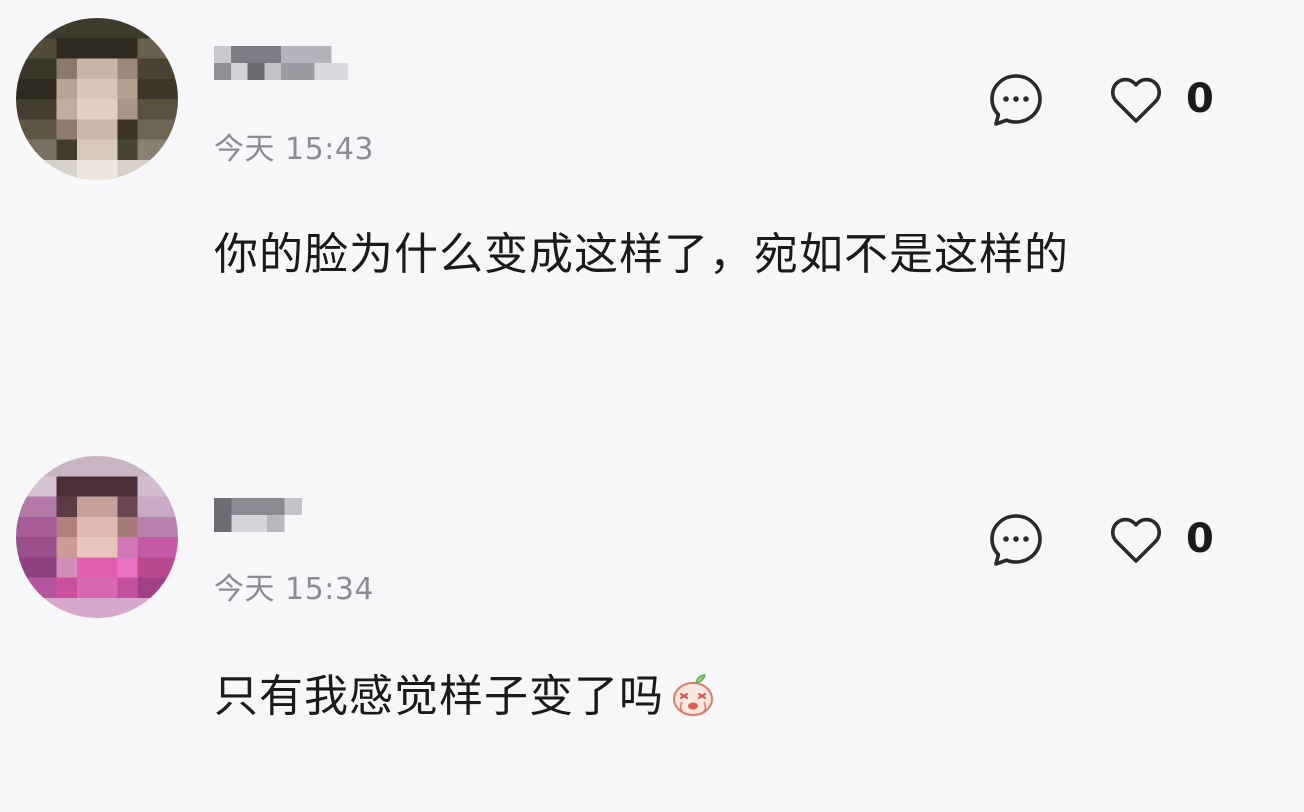 This screenshot has height=812, width=1304. I want to click on comment-timestamp: 今天 15:34, so click(294, 589).